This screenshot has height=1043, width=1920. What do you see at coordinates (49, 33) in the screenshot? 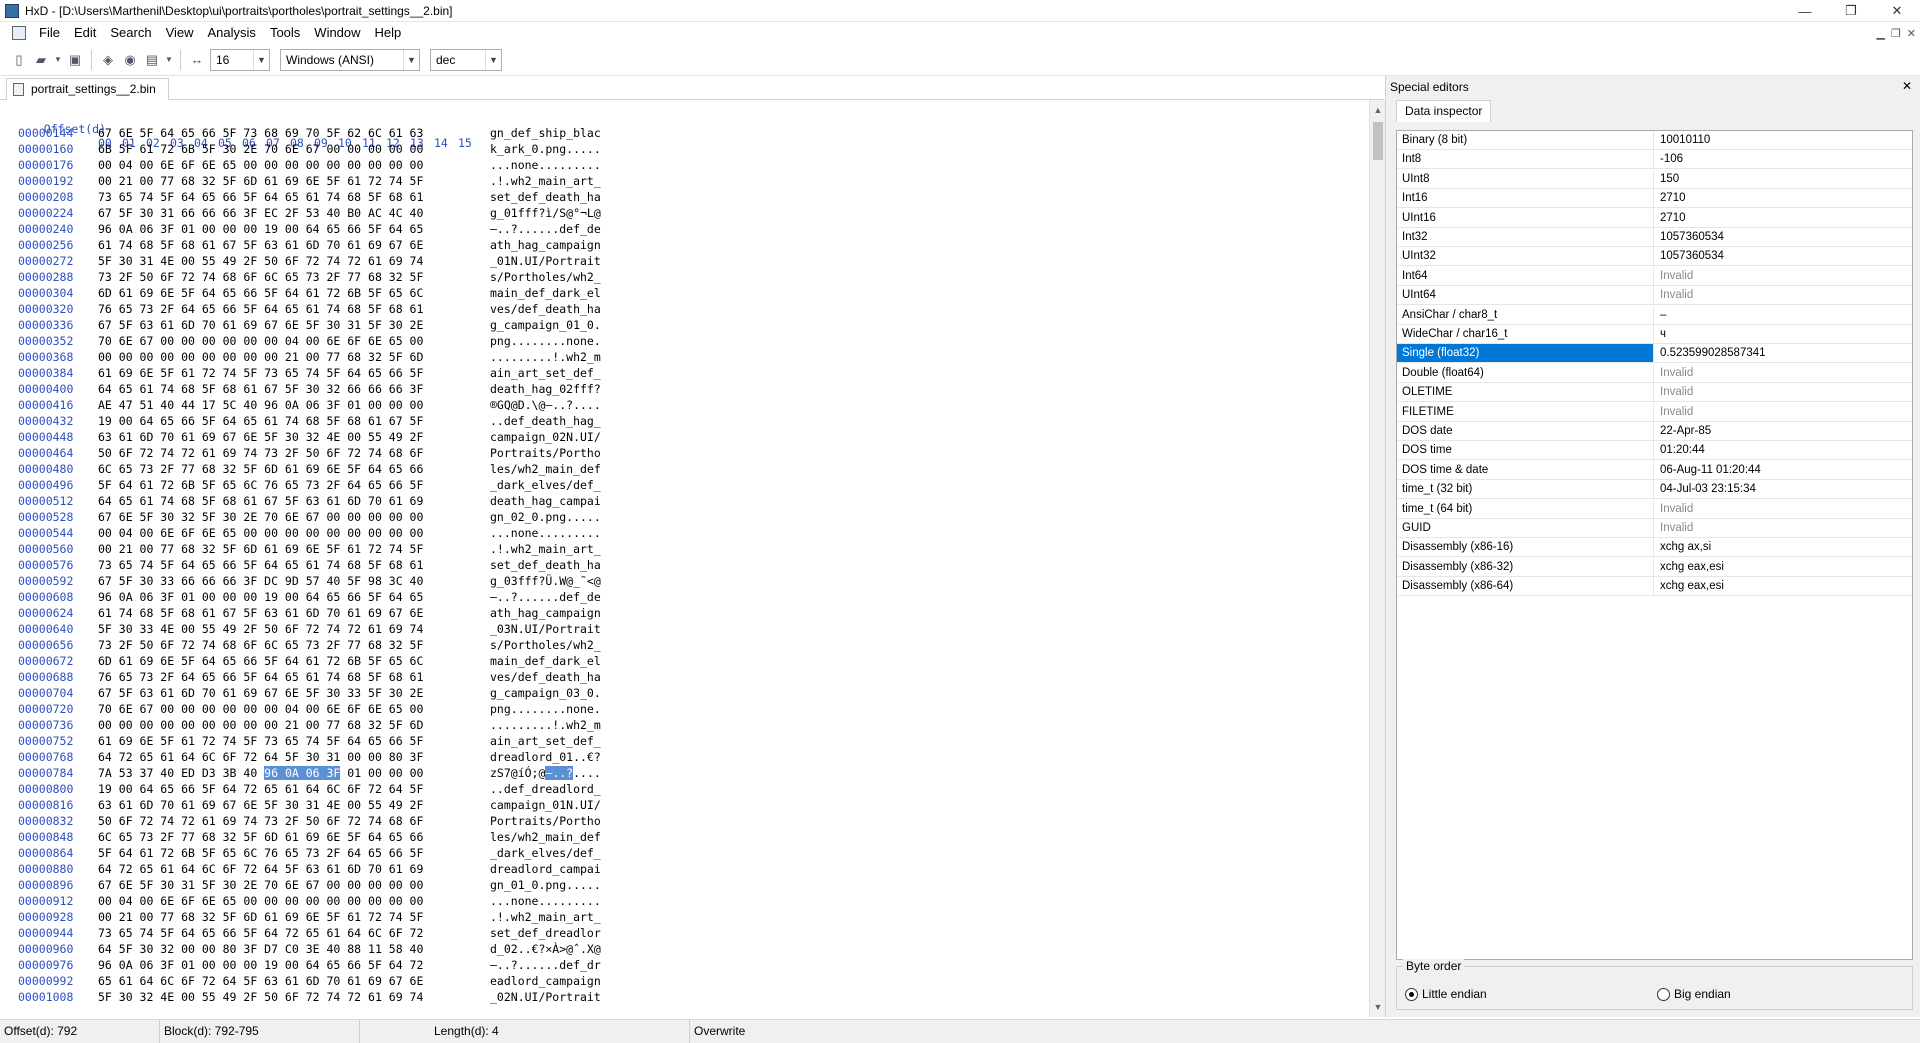
I see `menu-file: File` at bounding box center [49, 33].